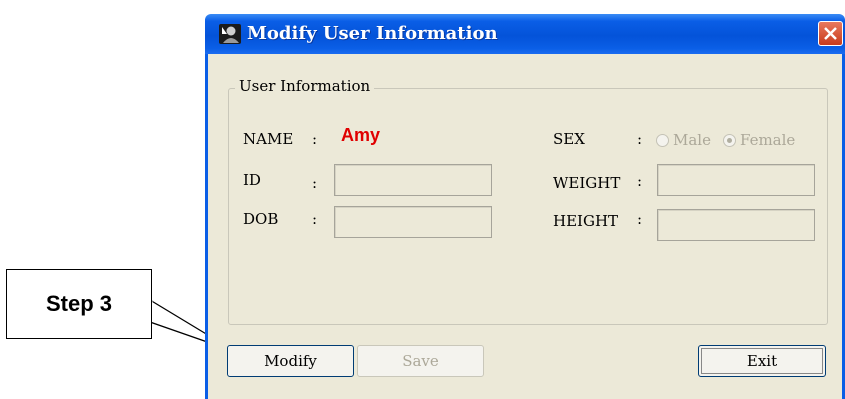  Describe the element at coordinates (305, 86) in the screenshot. I see `groupbox-label: User Information` at that location.